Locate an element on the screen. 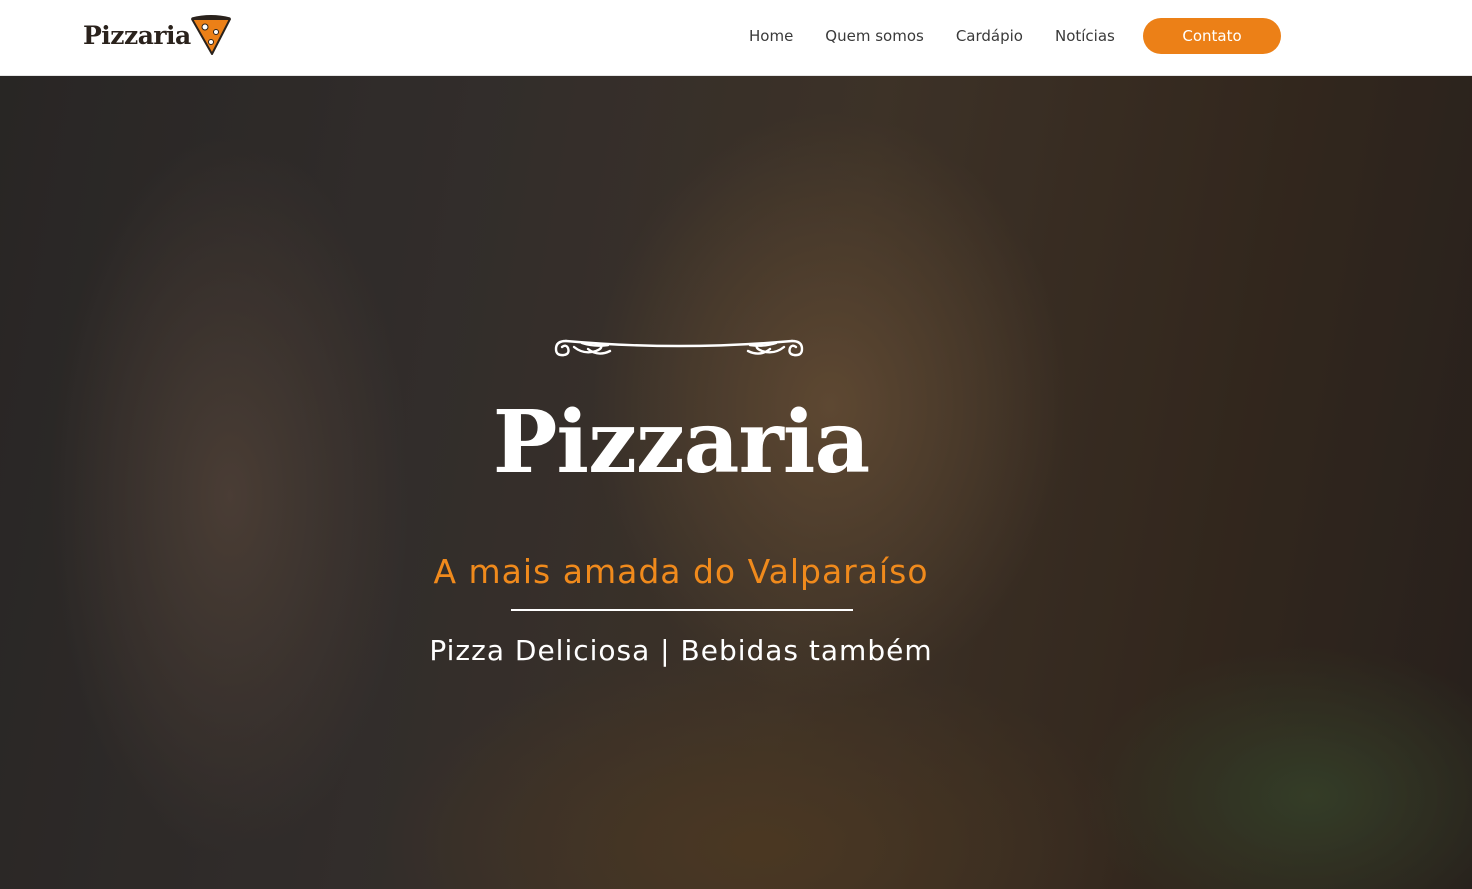 This screenshot has width=1472, height=889. logo-text: Pizzaria is located at coordinates (137, 35).